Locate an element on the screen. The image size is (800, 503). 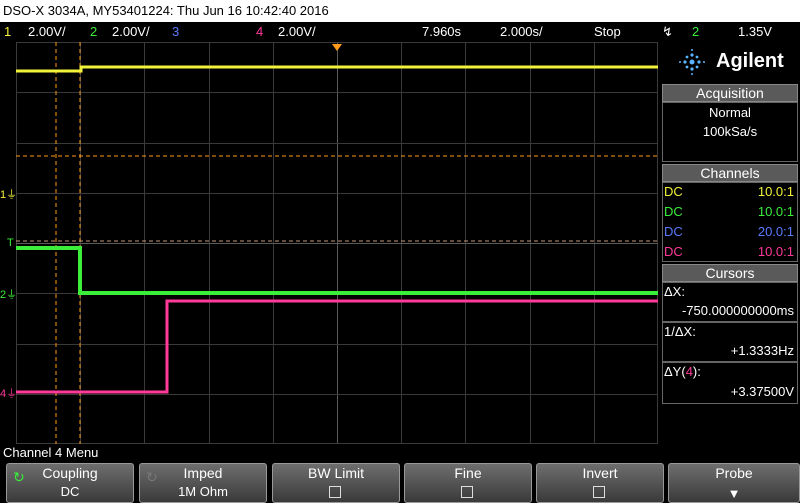
ch2-scale: 2.00V/ is located at coordinates (131, 31).